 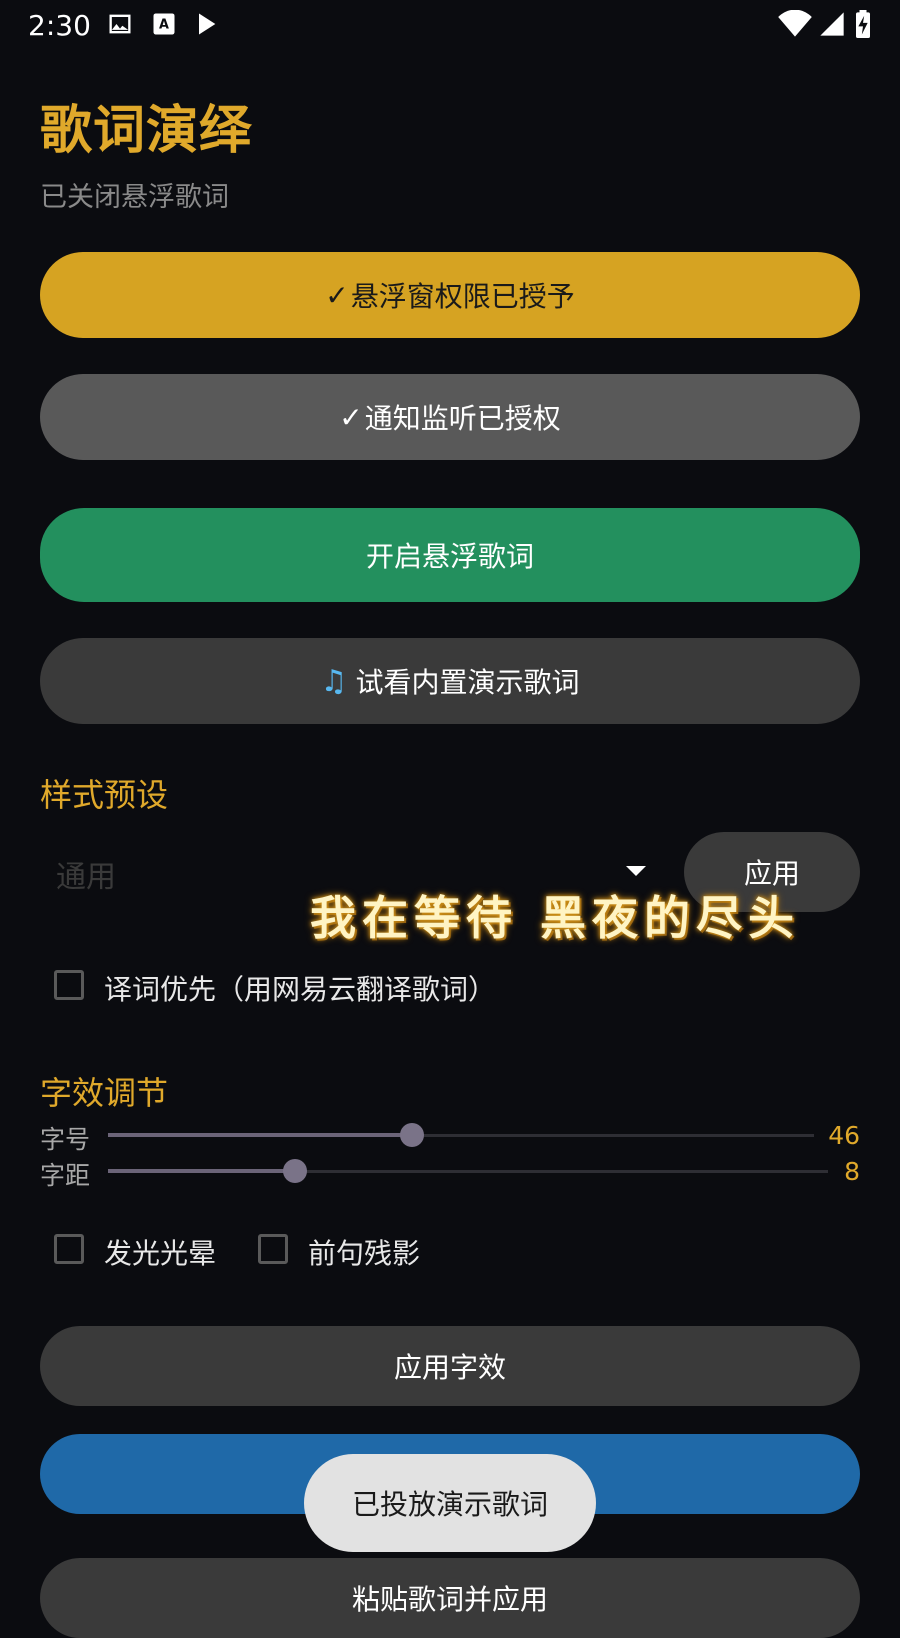 What do you see at coordinates (69, 985) in the screenshot?
I see `translation-priority-checkbox` at bounding box center [69, 985].